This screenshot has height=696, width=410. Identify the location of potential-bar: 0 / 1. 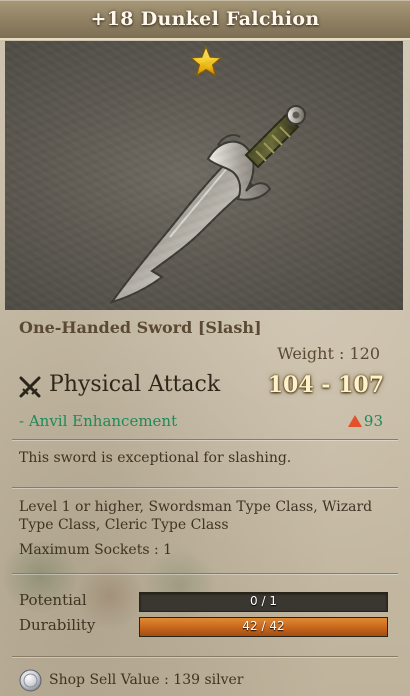
(263, 602).